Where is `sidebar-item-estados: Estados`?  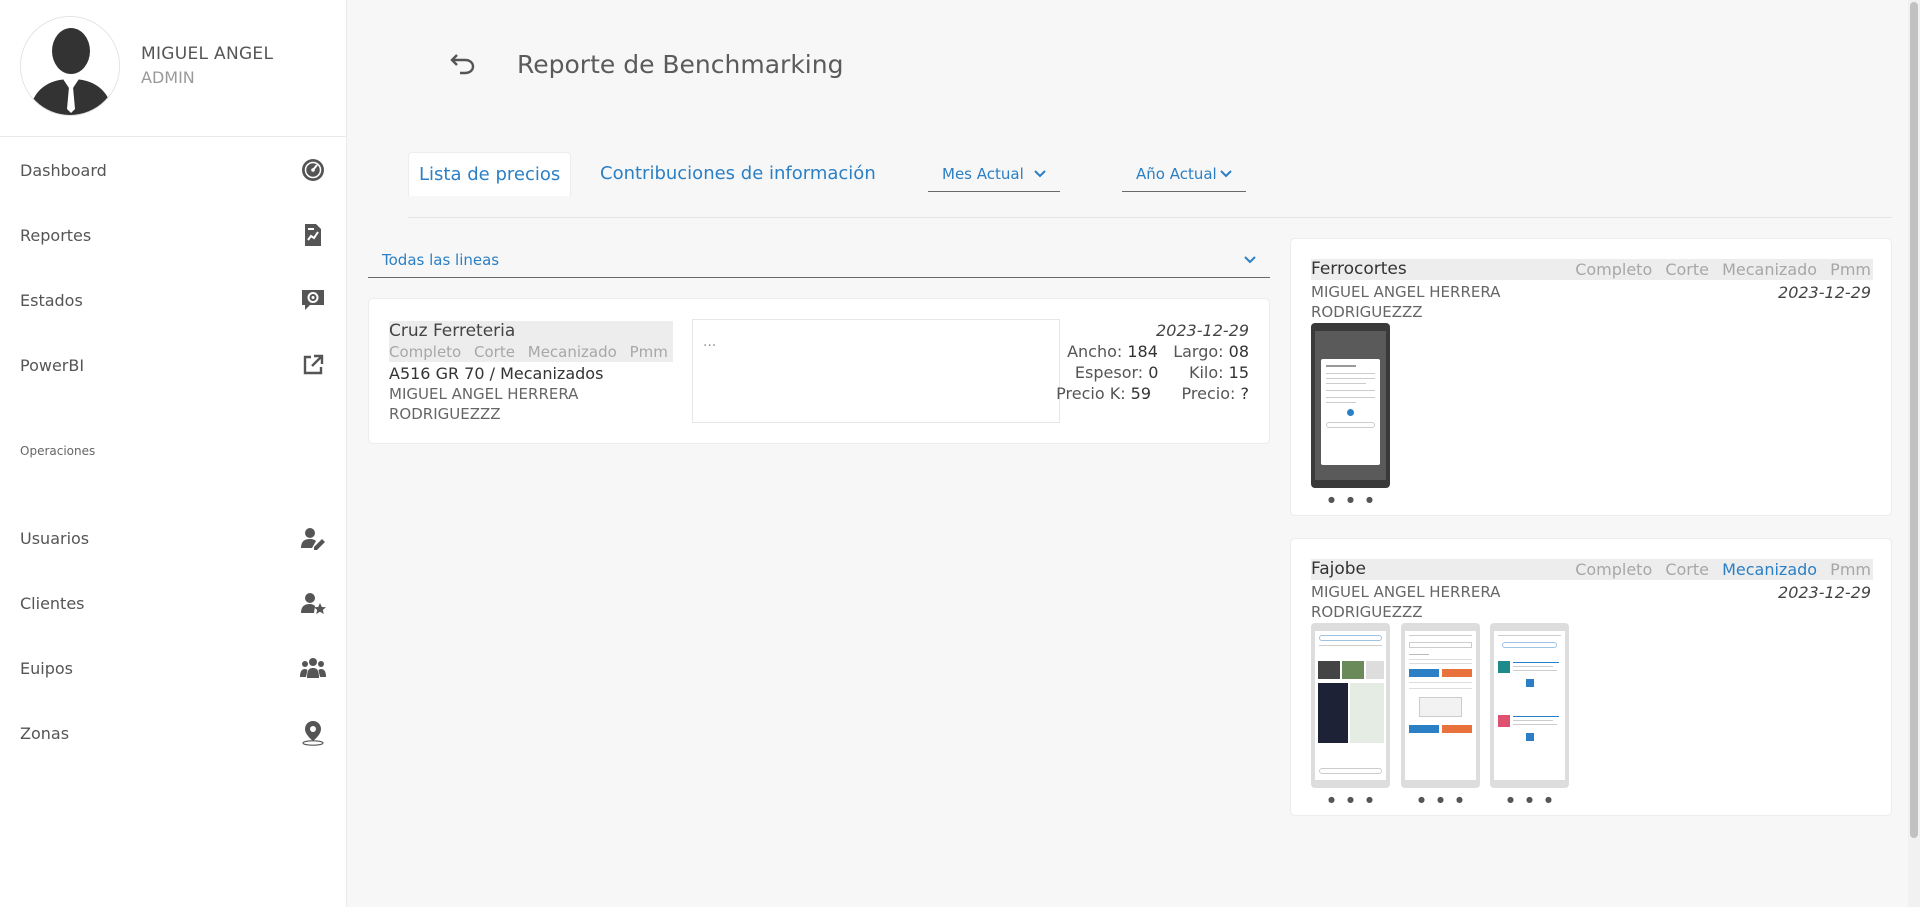 sidebar-item-estados: Estados is located at coordinates (173, 300).